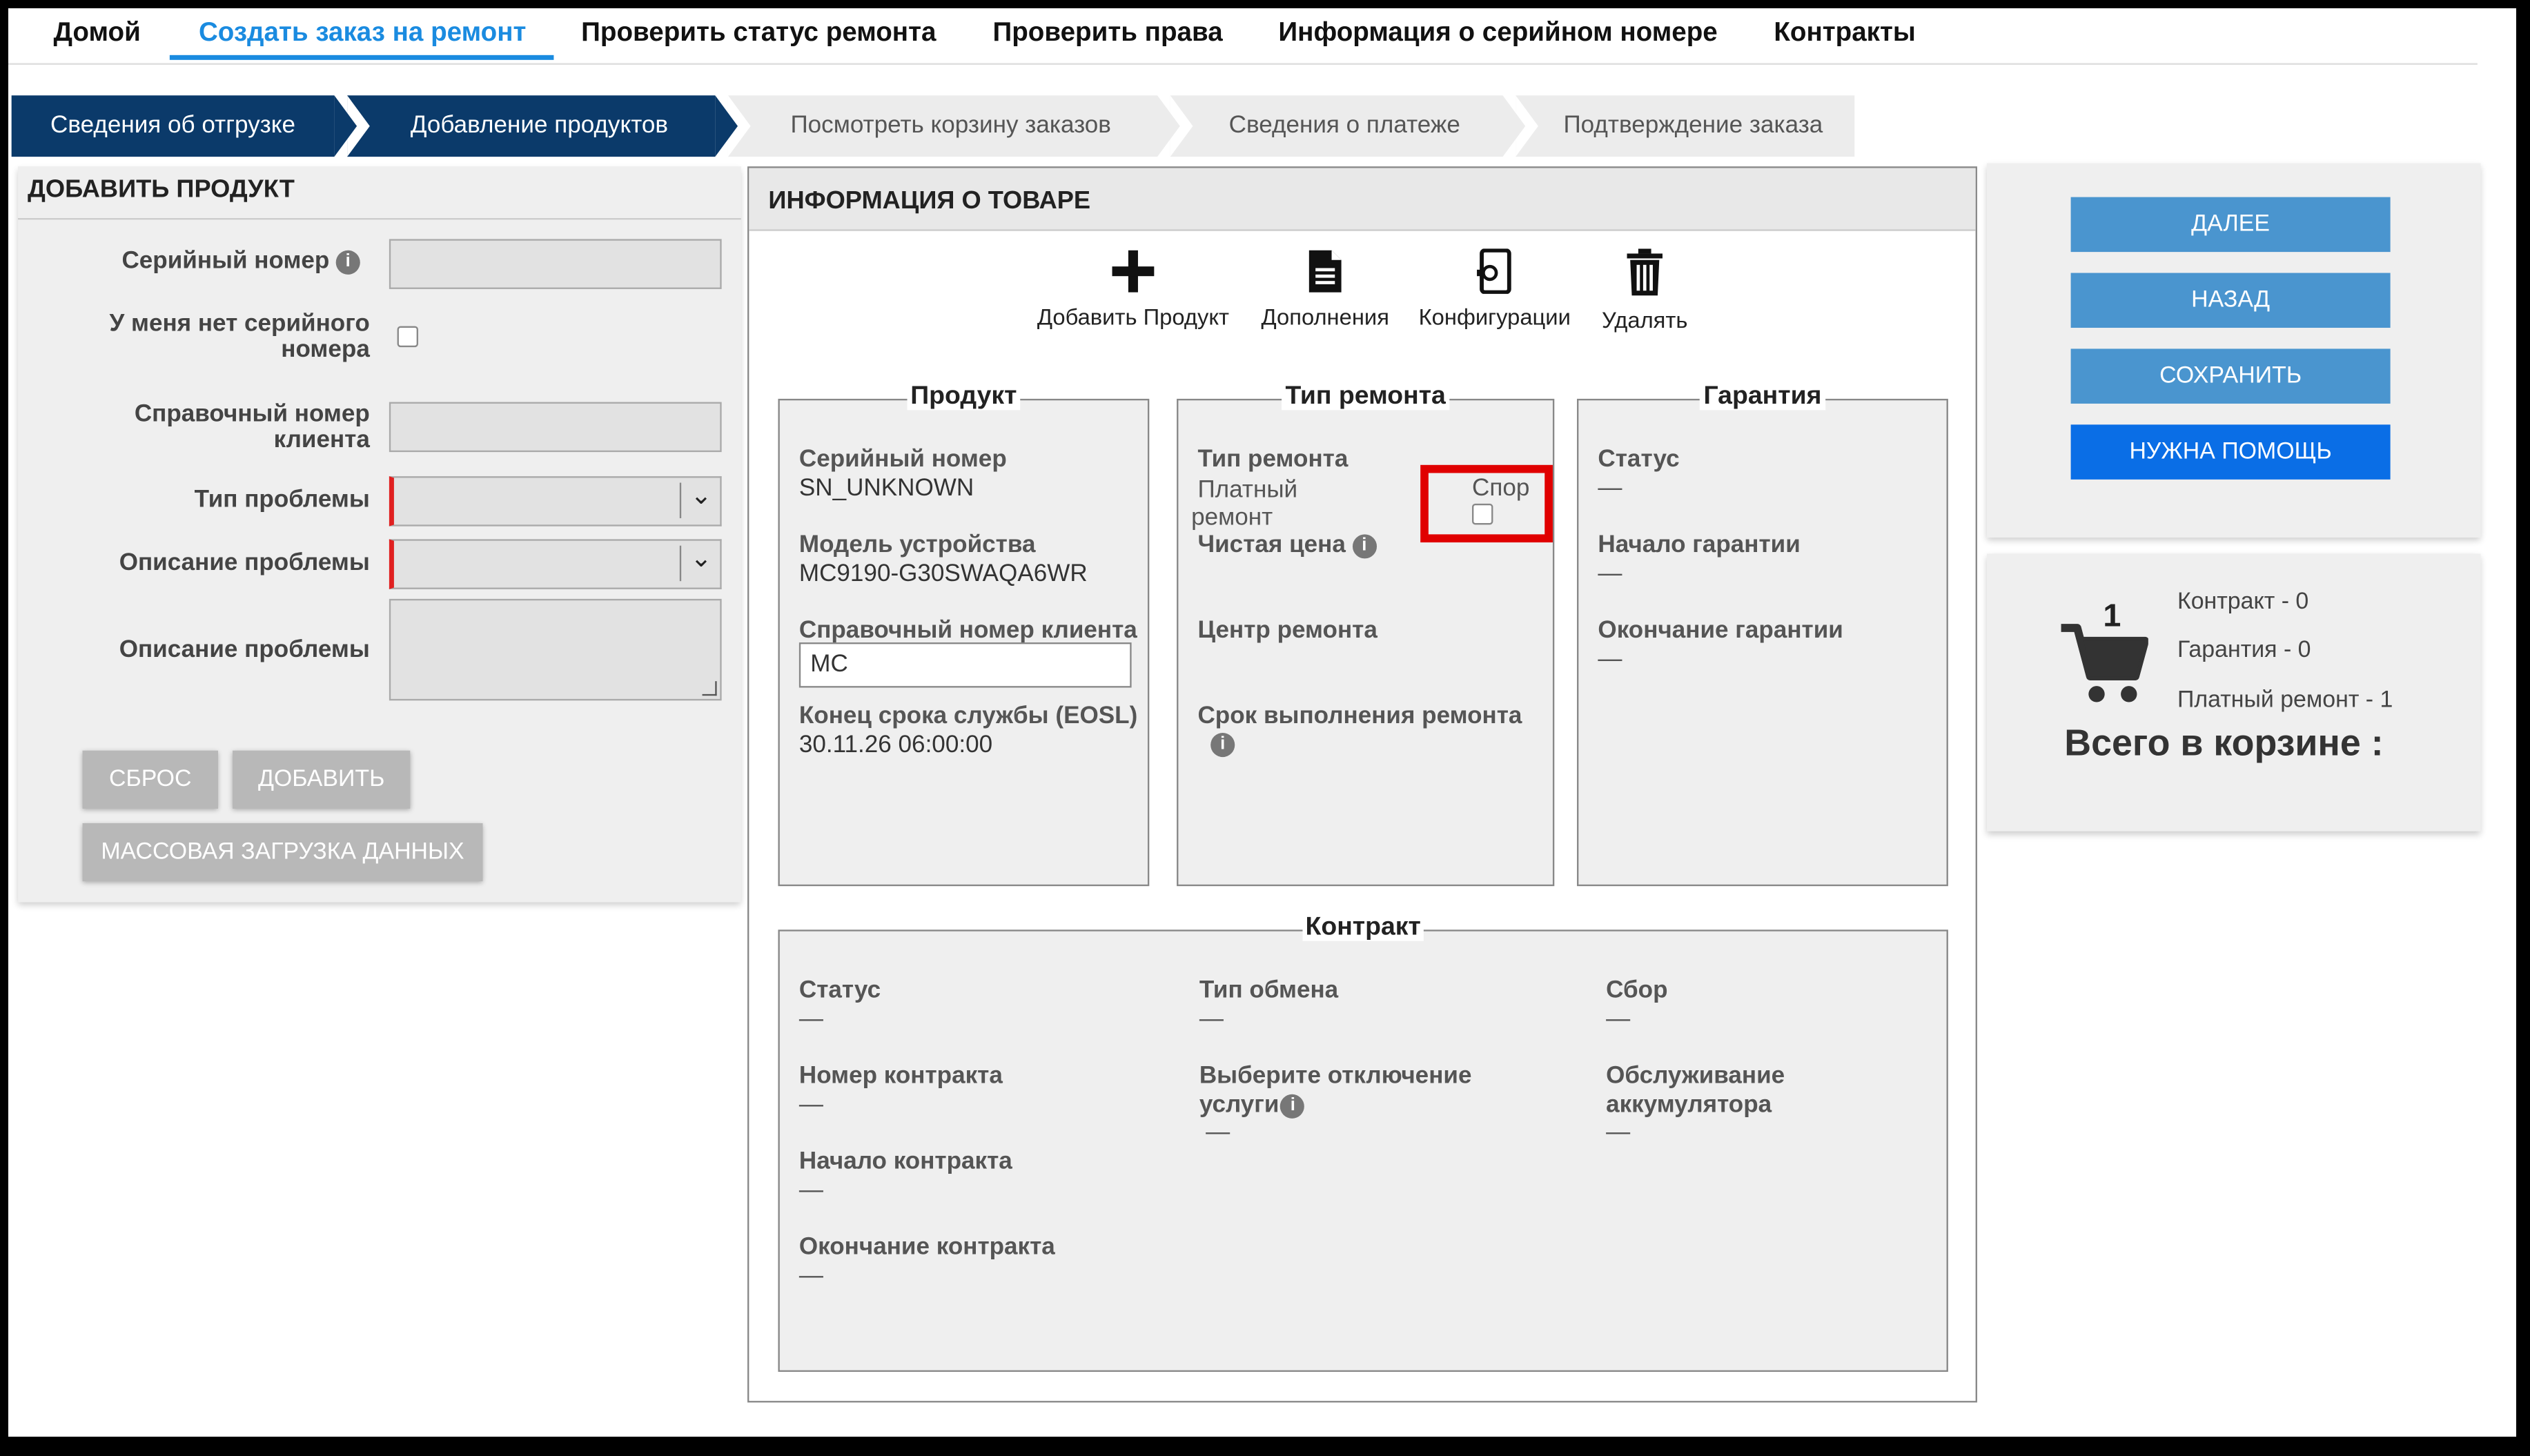  I want to click on tool-label: Добавить Продукт, so click(1133, 316).